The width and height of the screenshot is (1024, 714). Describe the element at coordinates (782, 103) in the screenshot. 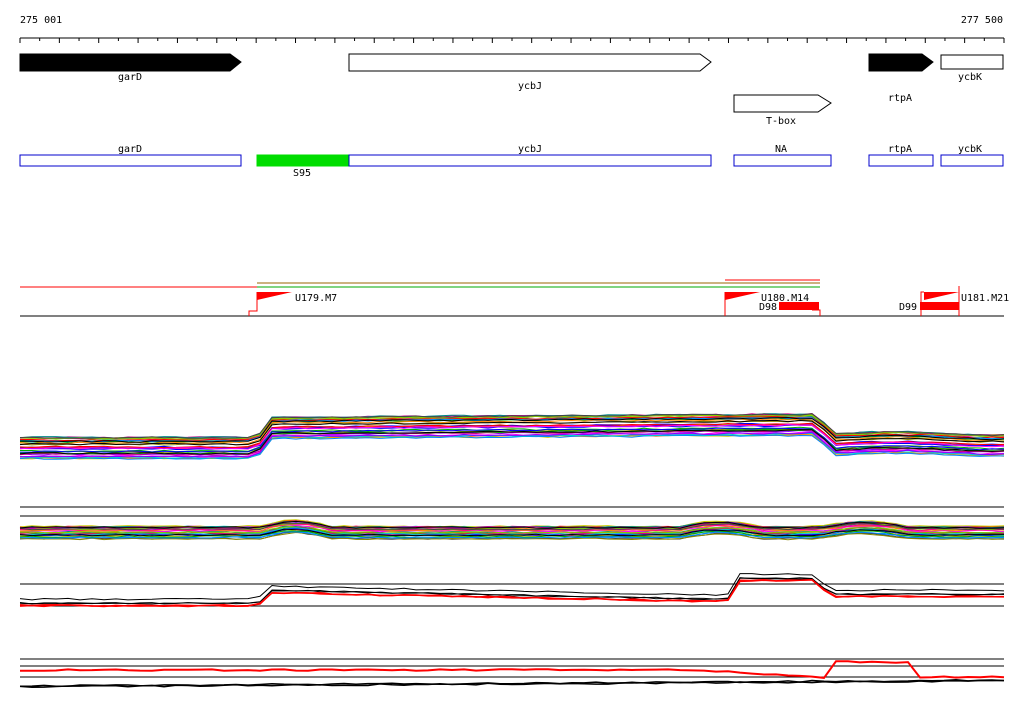

I see `gene-arrow-T-box` at that location.